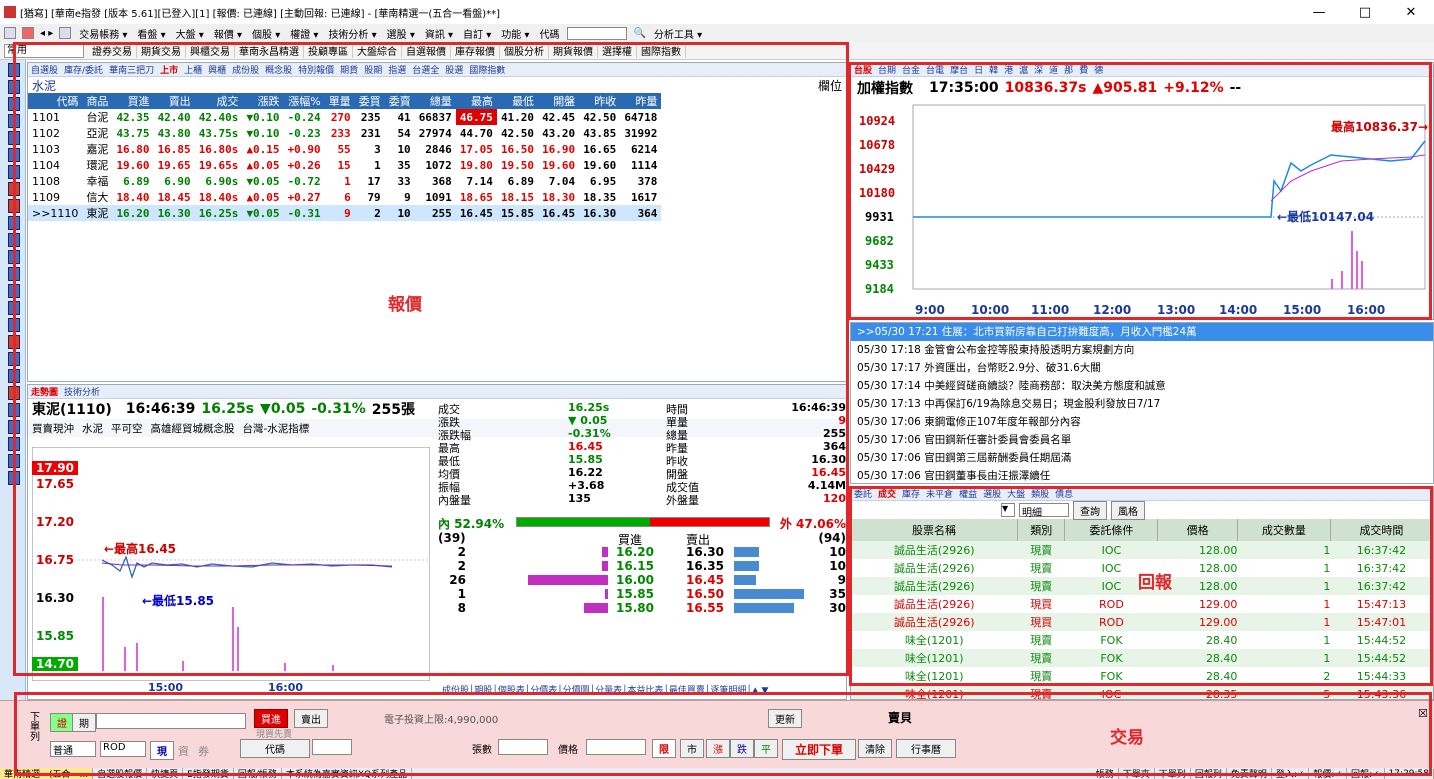 This screenshot has height=779, width=1434. Describe the element at coordinates (217, 69) in the screenshot. I see `tab-emerging: 興櫃` at that location.